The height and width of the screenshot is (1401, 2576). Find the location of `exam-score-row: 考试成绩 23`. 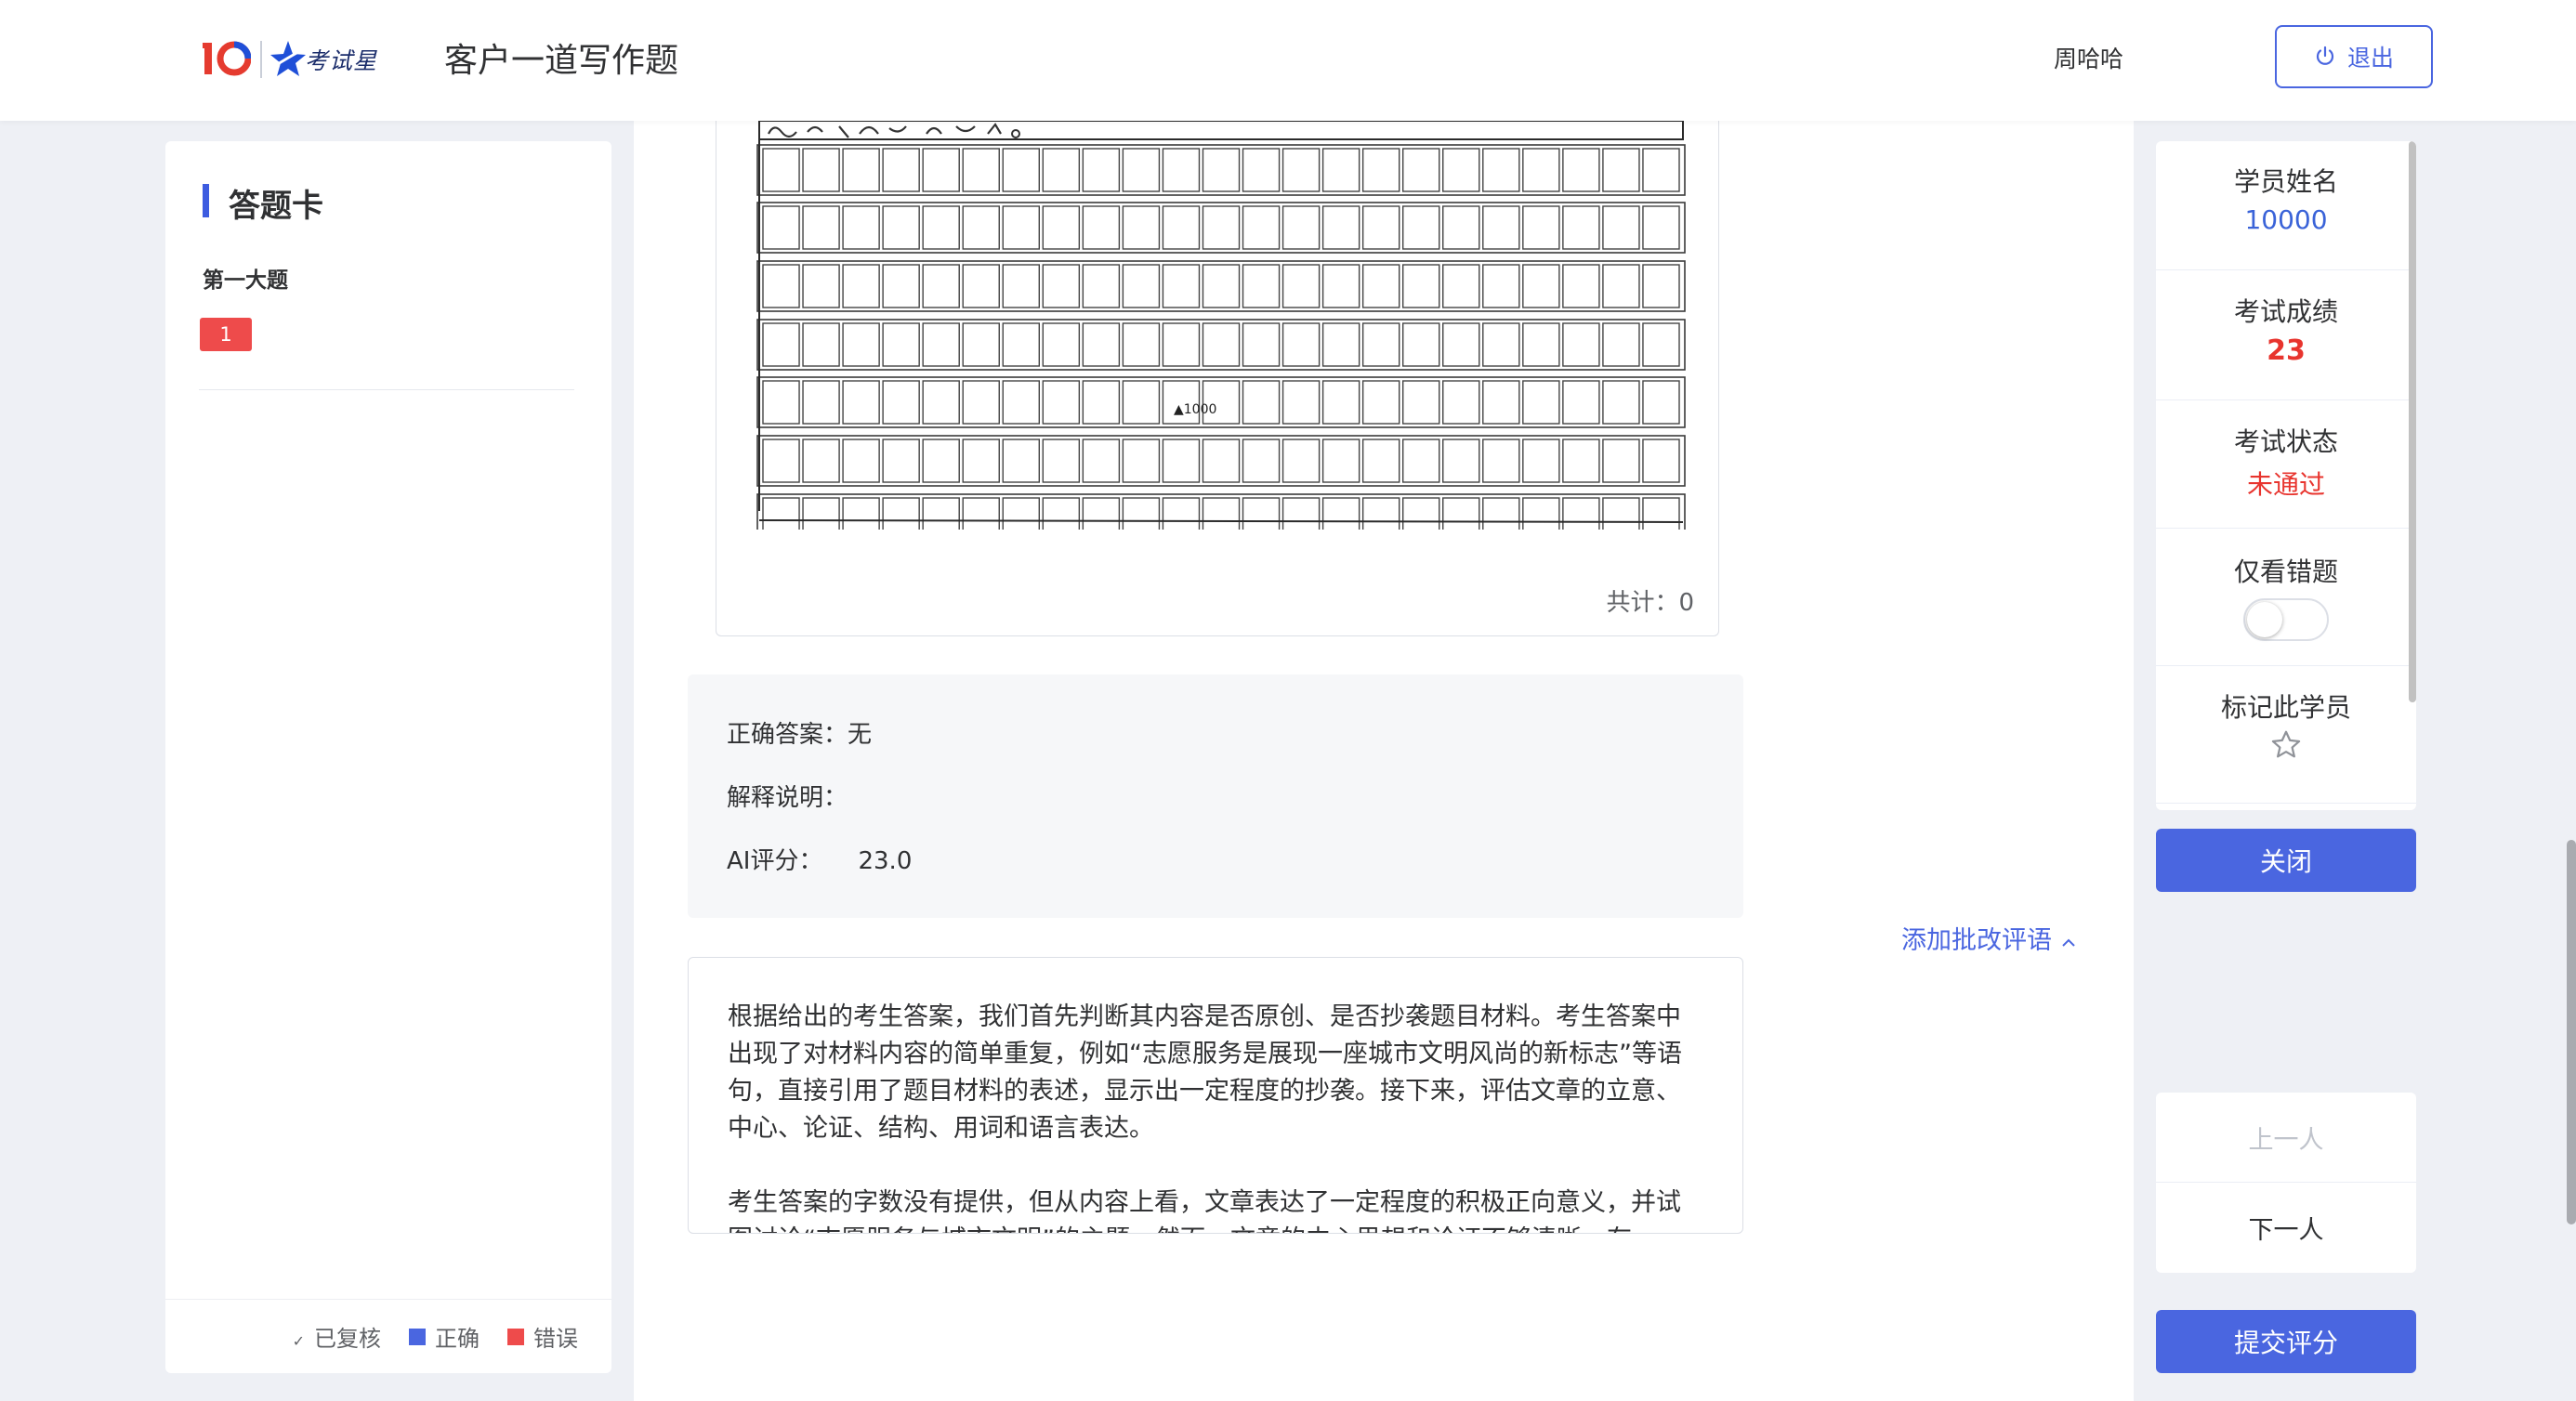

exam-score-row: 考试成绩 23 is located at coordinates (2286, 334).